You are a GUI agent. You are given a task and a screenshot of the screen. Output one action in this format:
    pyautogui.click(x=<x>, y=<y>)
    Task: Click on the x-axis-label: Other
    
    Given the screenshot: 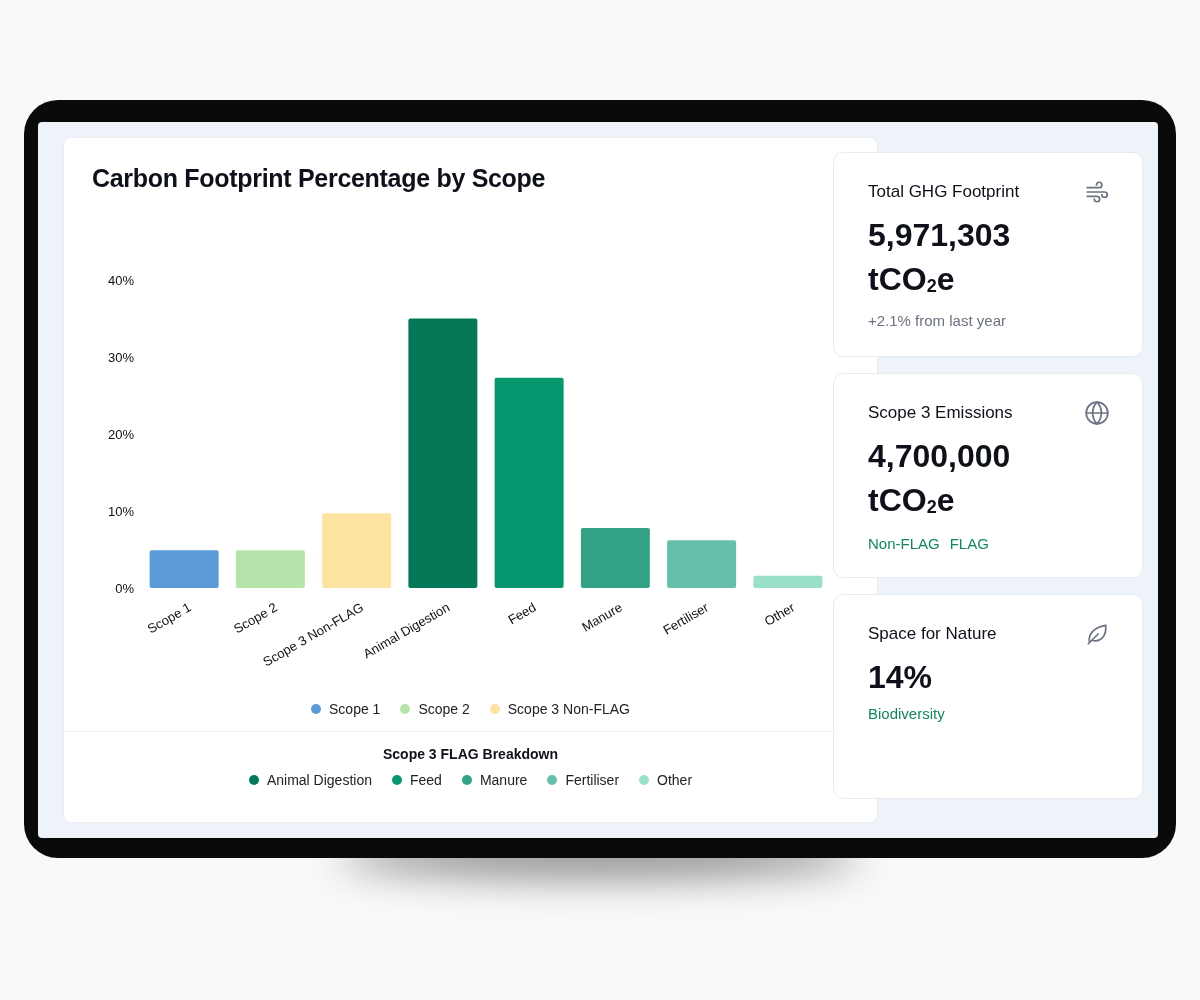 What is the action you would take?
    pyautogui.click(x=779, y=614)
    